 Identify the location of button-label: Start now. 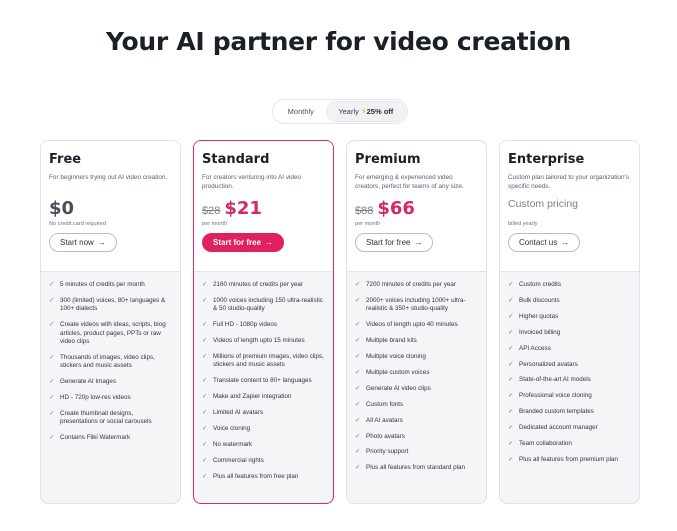
(77, 242).